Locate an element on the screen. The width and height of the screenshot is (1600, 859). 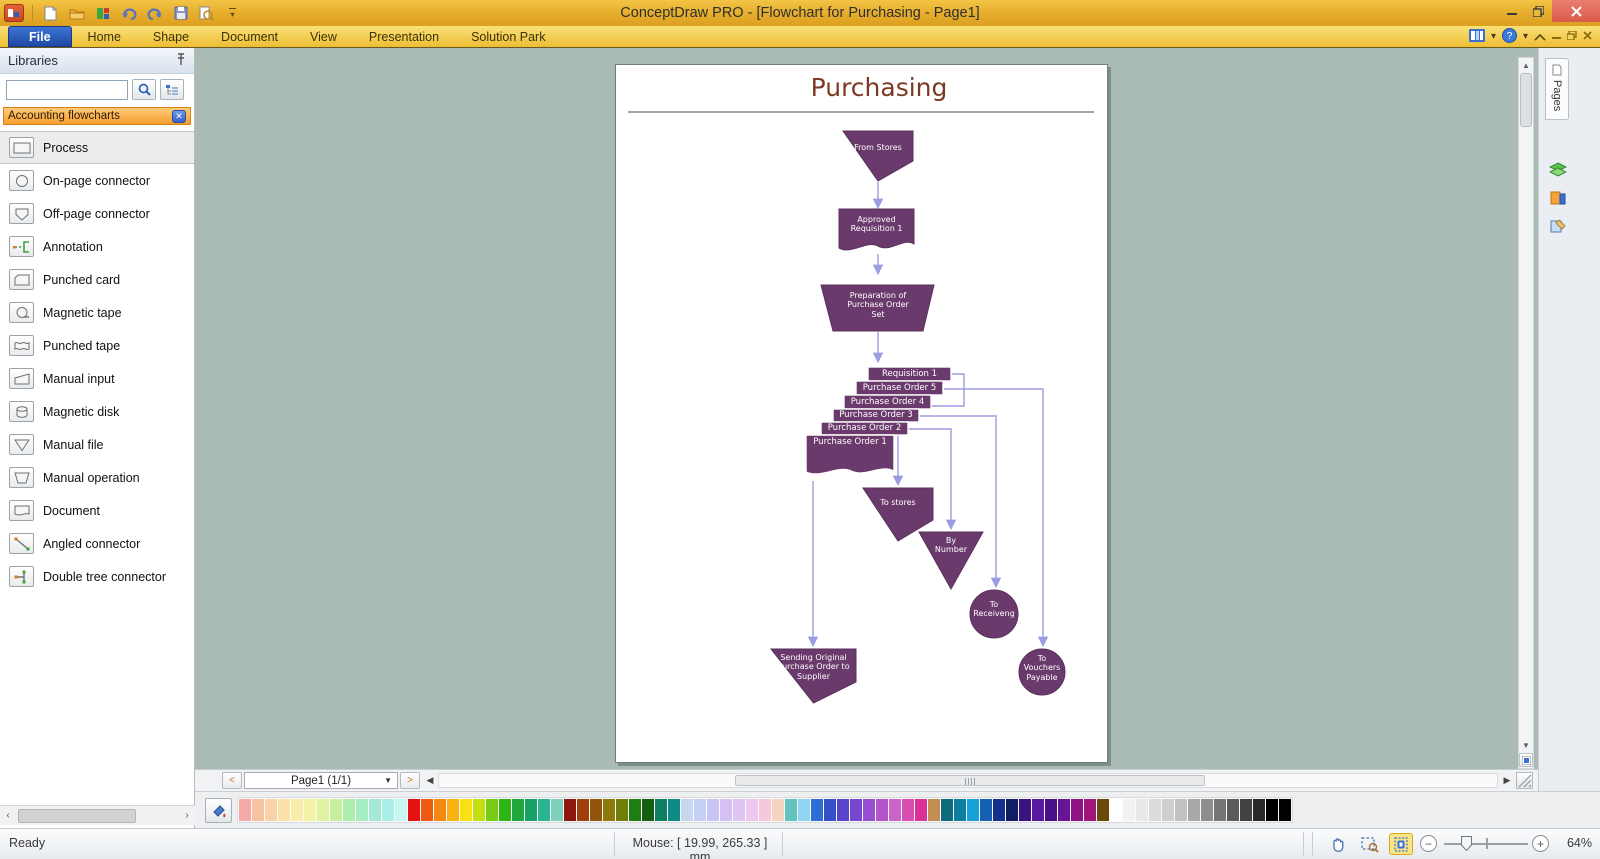
library-item-angled-connector: Angled connector is located at coordinates (97, 543).